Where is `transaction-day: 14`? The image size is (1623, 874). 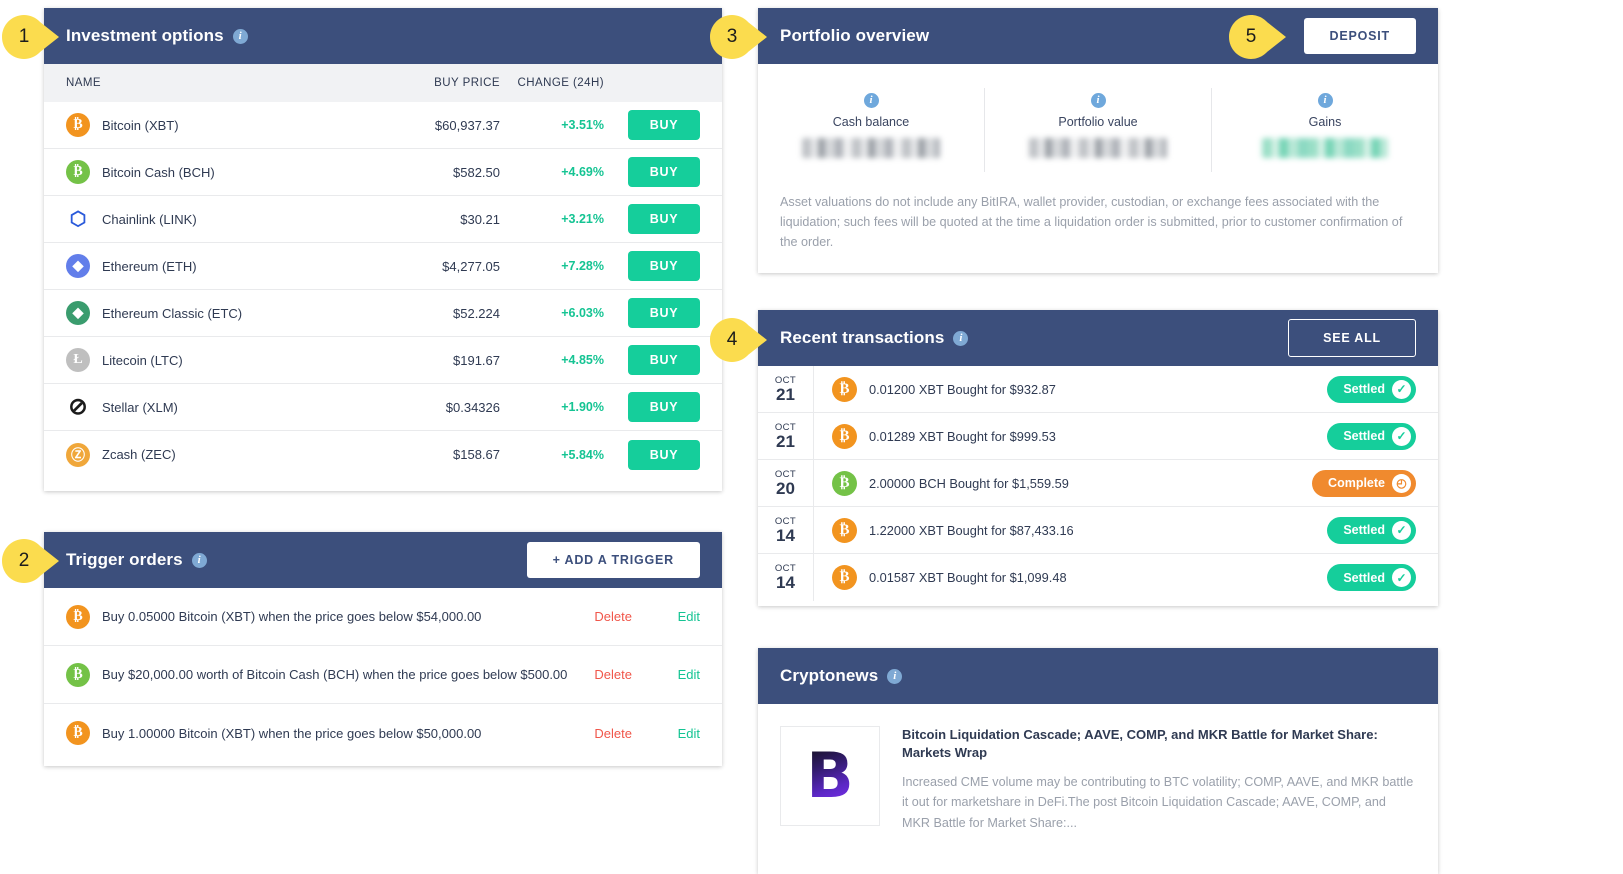 transaction-day: 14 is located at coordinates (785, 535).